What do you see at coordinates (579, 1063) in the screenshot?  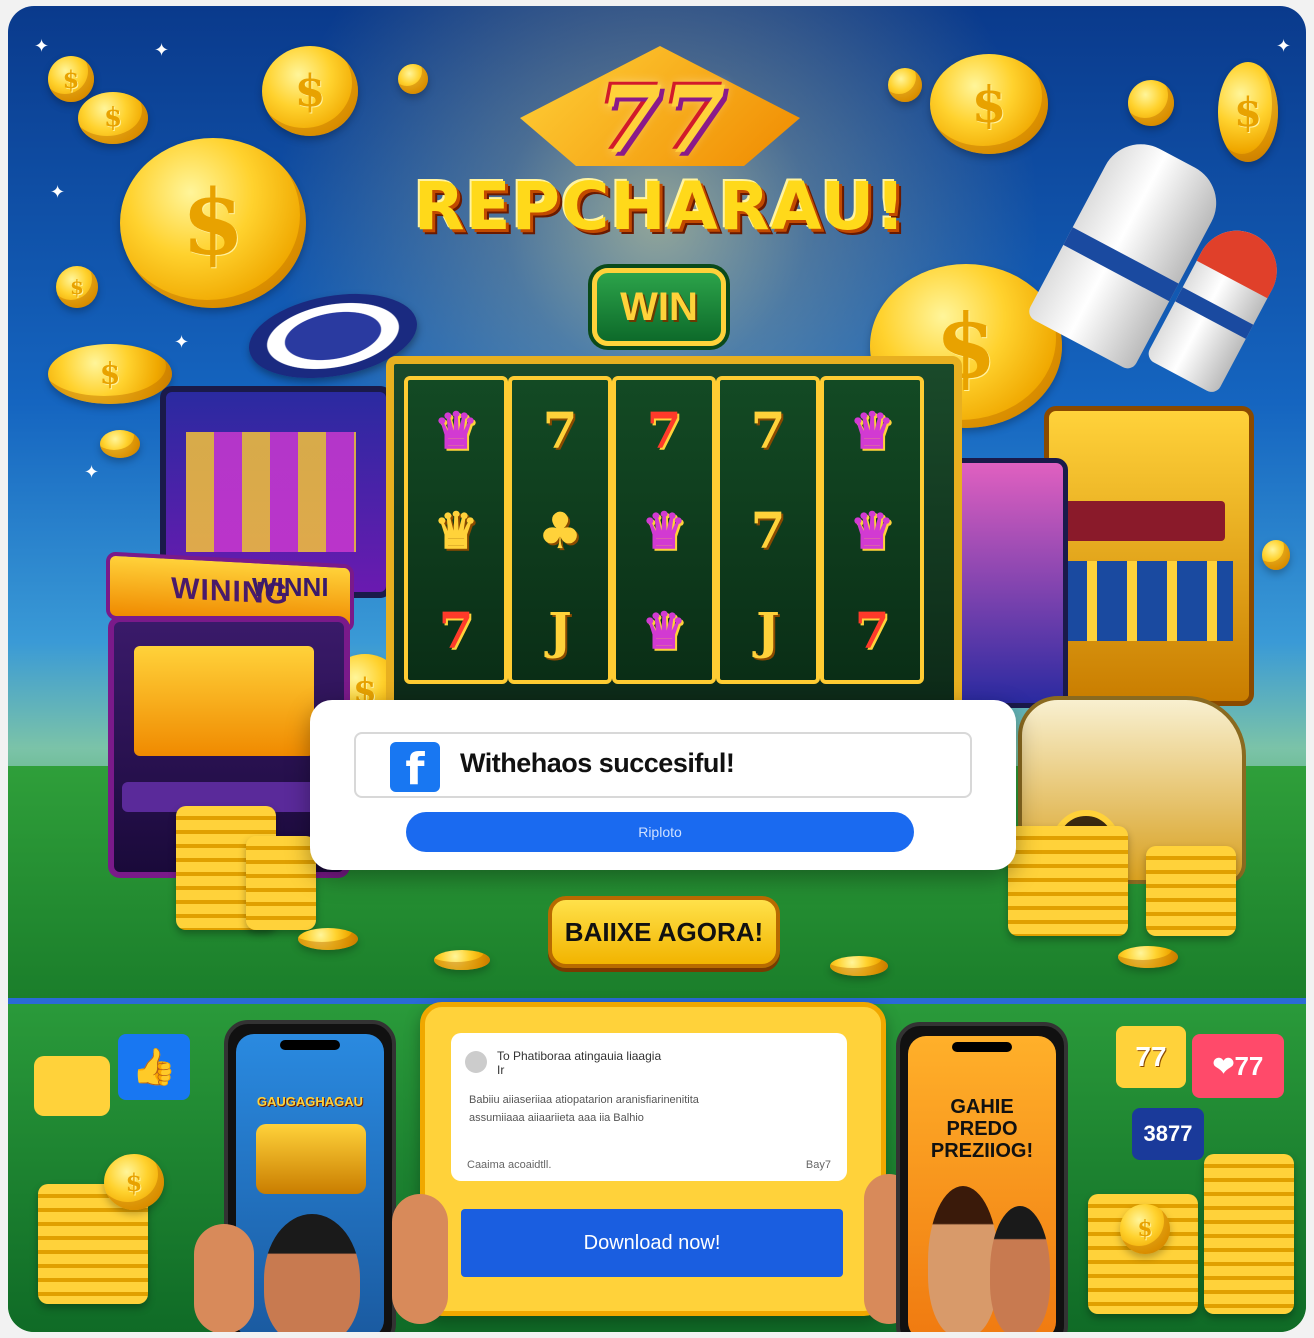 I see `notification-header: To Phatiboraa atingauia liaagia Ir` at bounding box center [579, 1063].